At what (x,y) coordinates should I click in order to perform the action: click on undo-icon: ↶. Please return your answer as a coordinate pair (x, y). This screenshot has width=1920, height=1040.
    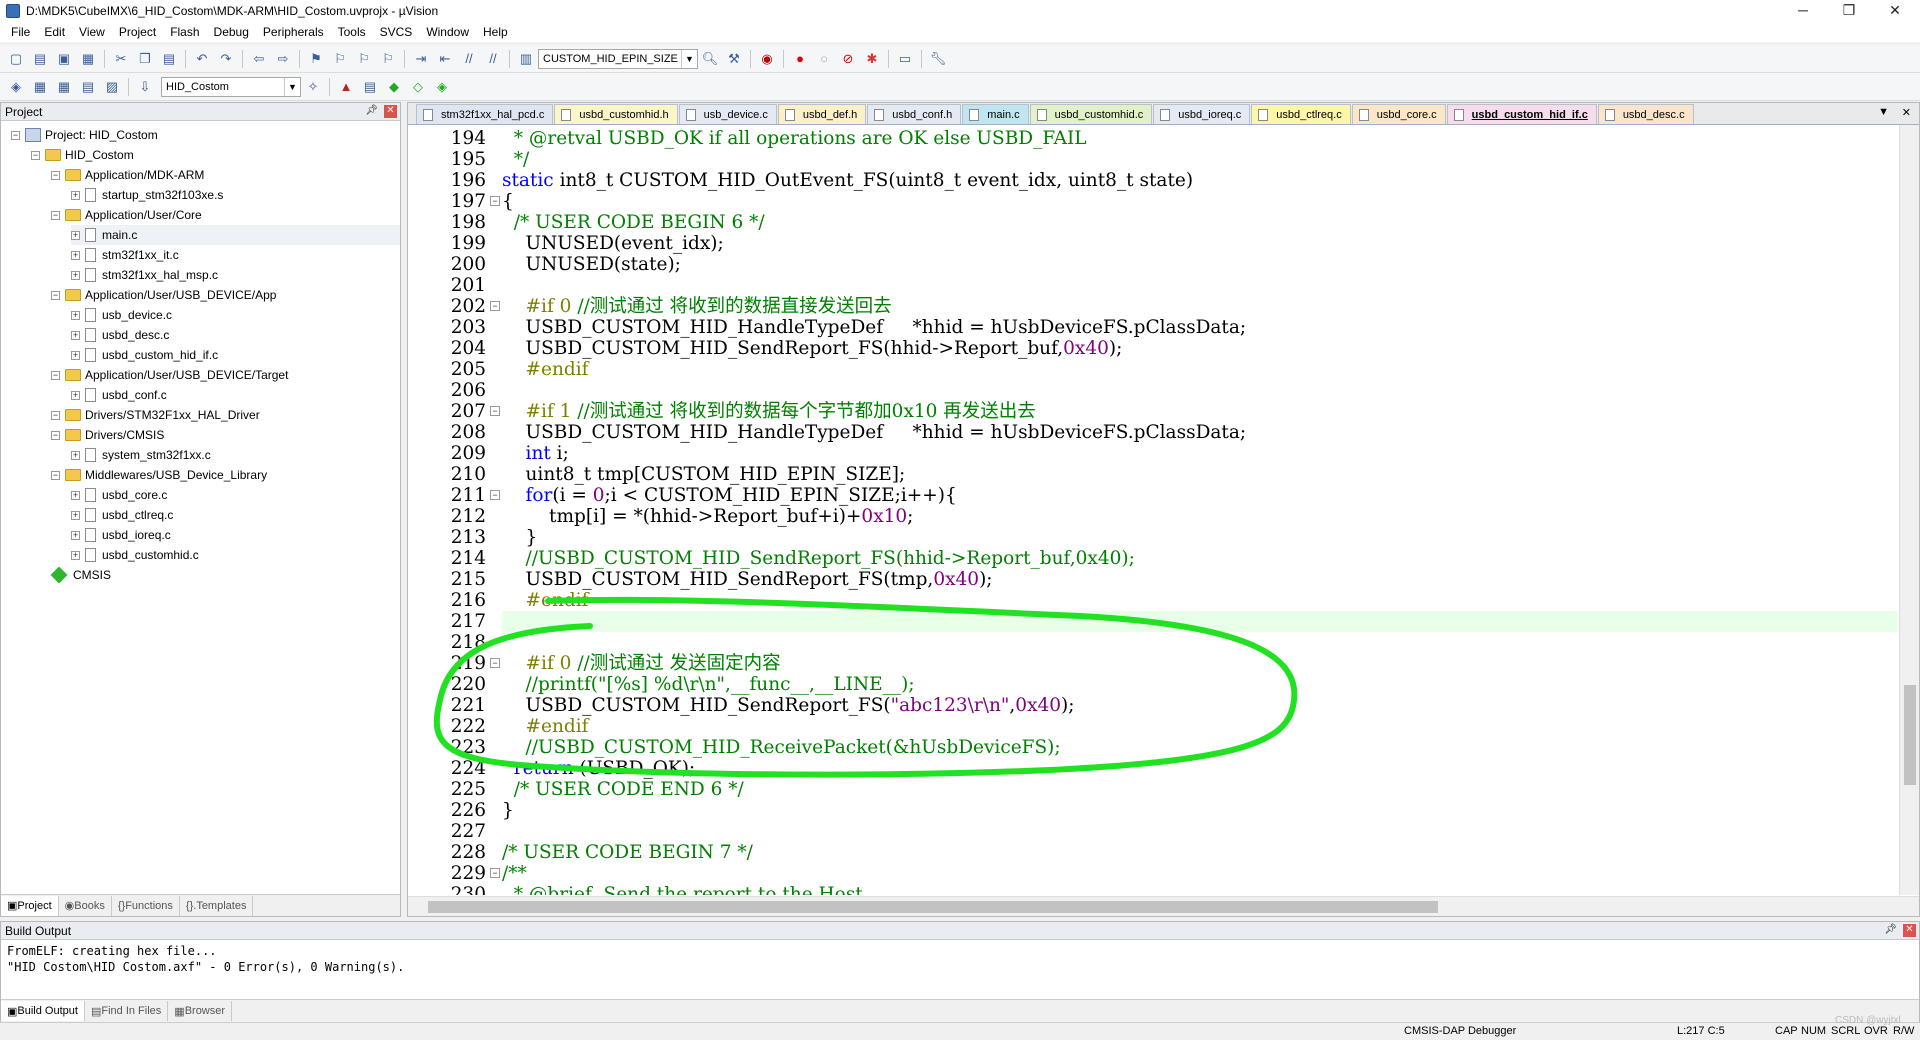
    Looking at the image, I should click on (202, 59).